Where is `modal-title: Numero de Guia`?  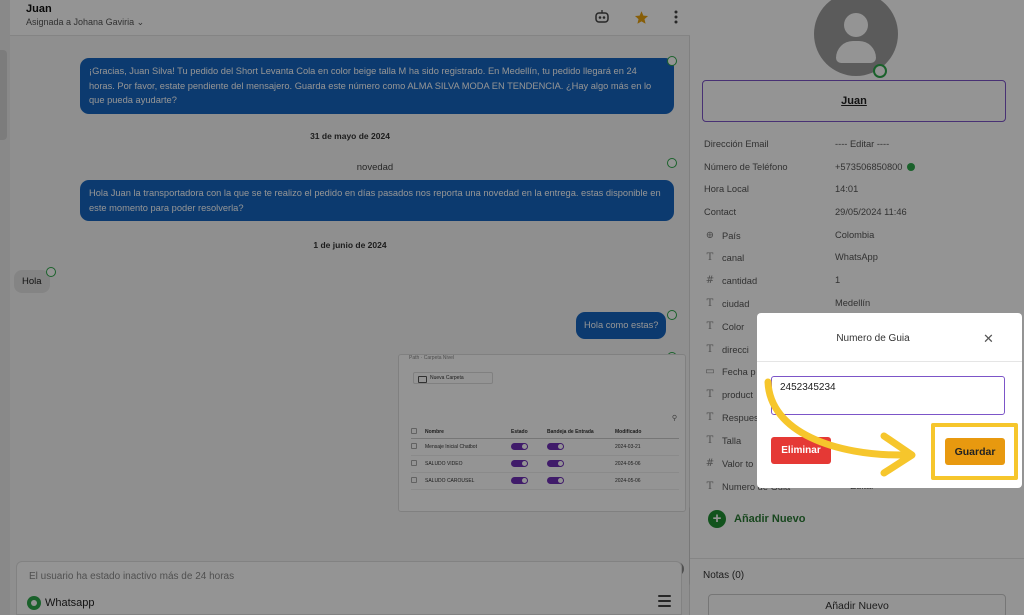
modal-title: Numero de Guia is located at coordinates (873, 338).